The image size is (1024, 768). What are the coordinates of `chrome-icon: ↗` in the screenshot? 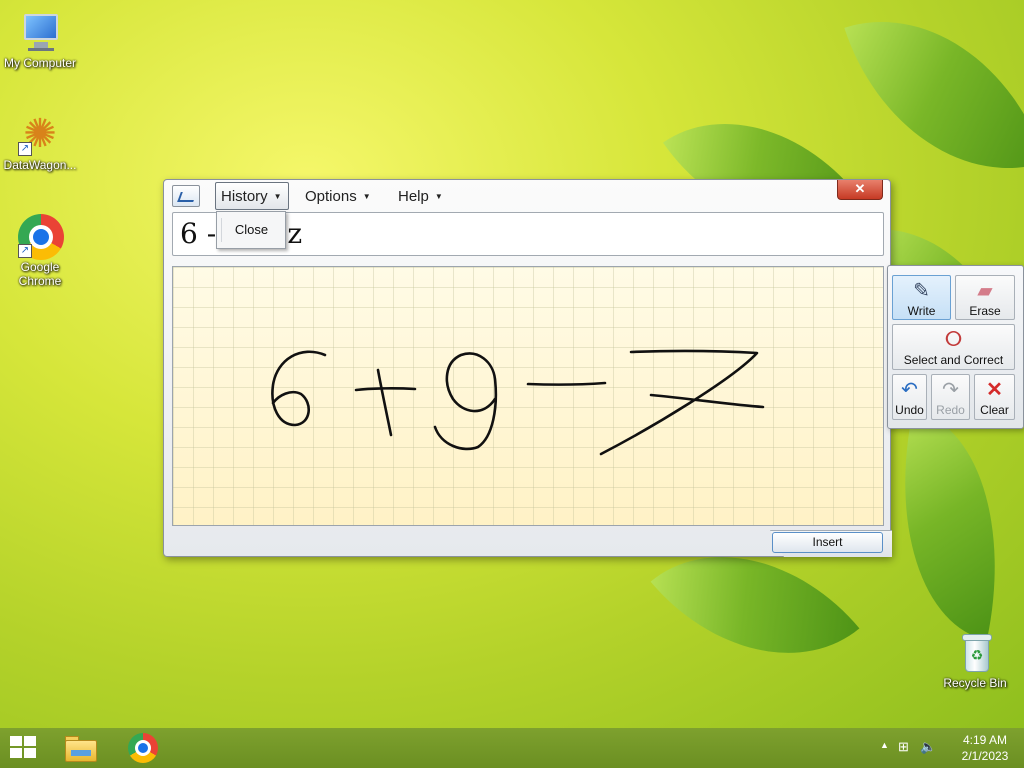 It's located at (41, 237).